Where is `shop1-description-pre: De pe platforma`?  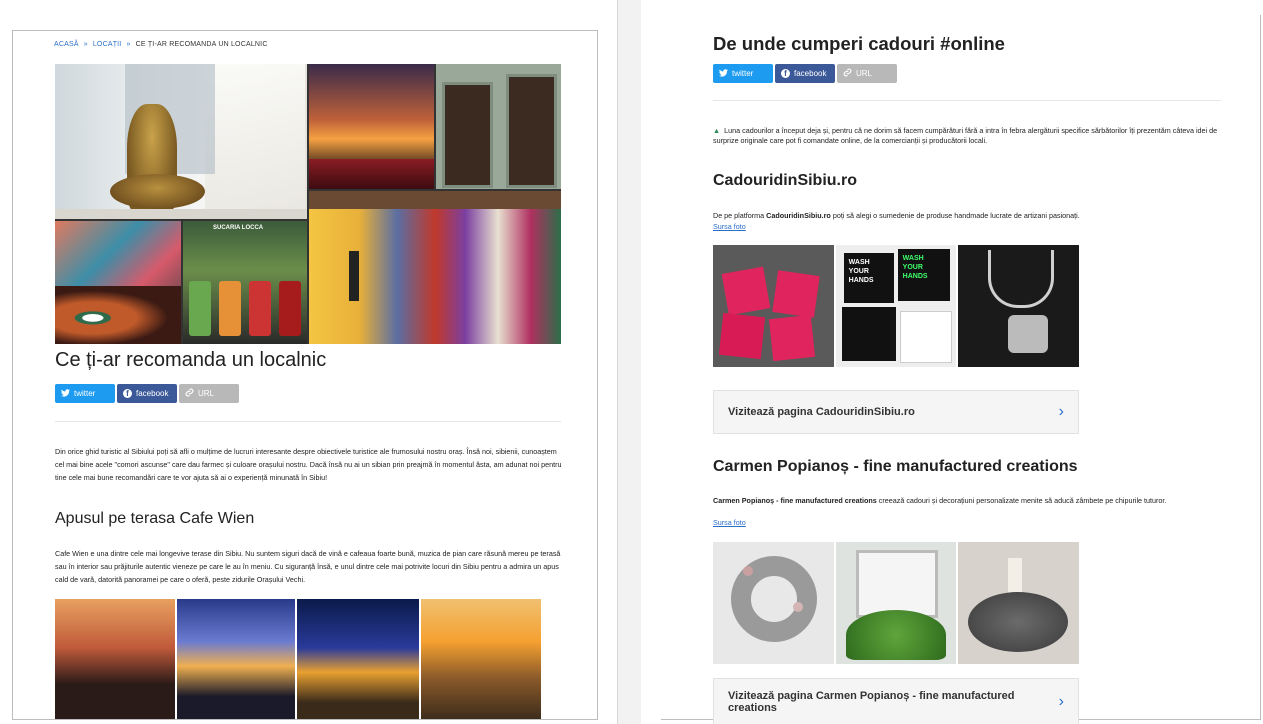
shop1-description-pre: De pe platforma is located at coordinates (740, 215).